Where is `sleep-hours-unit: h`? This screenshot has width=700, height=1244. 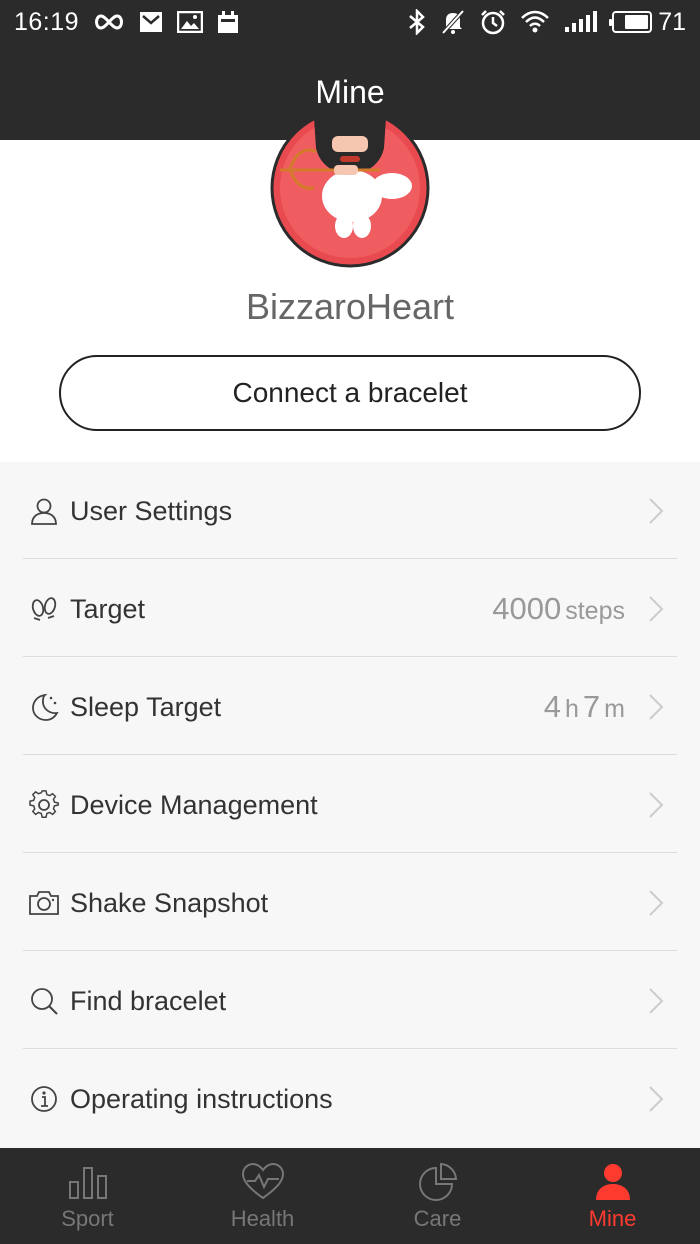 sleep-hours-unit: h is located at coordinates (572, 709).